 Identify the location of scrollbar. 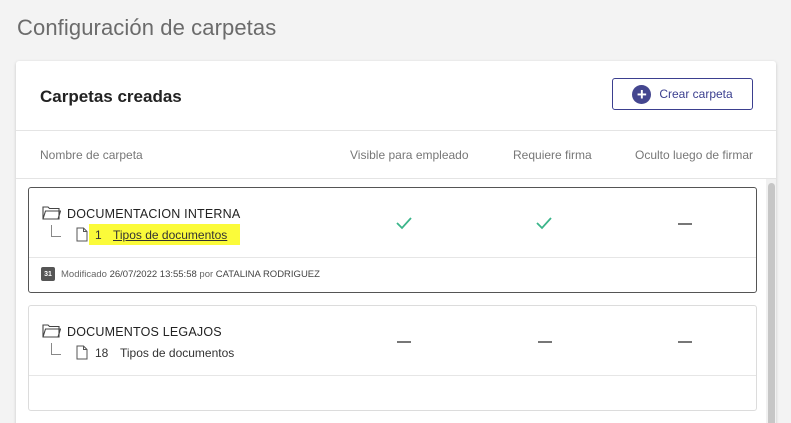
(771, 301).